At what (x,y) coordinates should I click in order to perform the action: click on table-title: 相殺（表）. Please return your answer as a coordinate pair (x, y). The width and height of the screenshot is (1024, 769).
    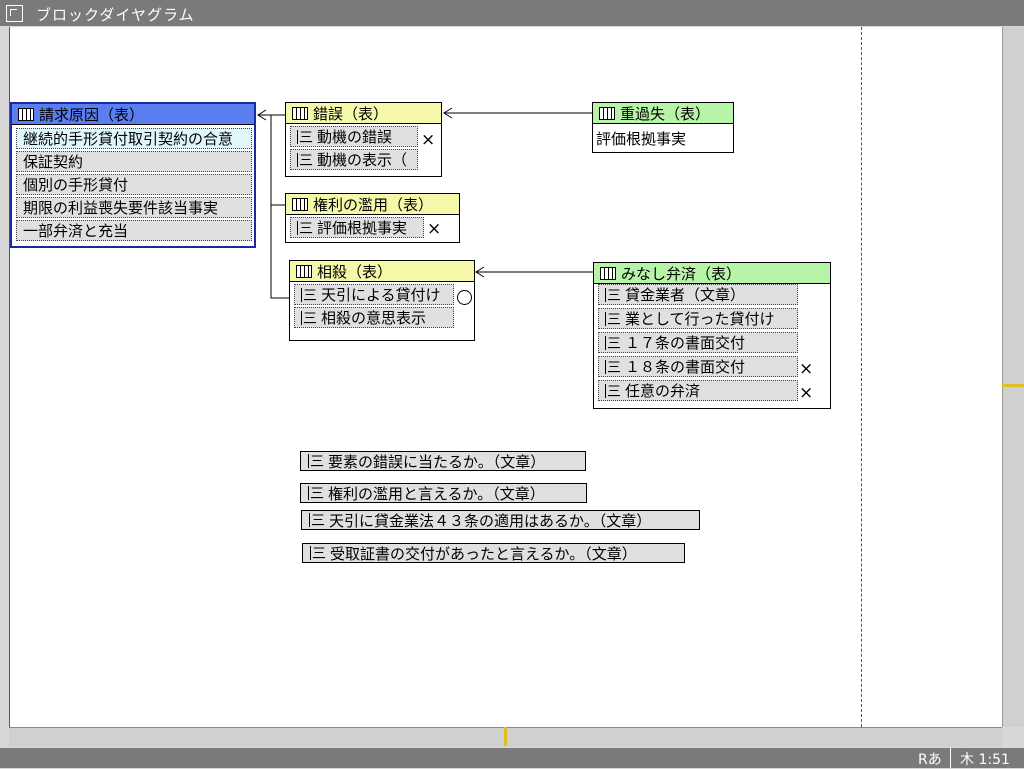
    Looking at the image, I should click on (355, 271).